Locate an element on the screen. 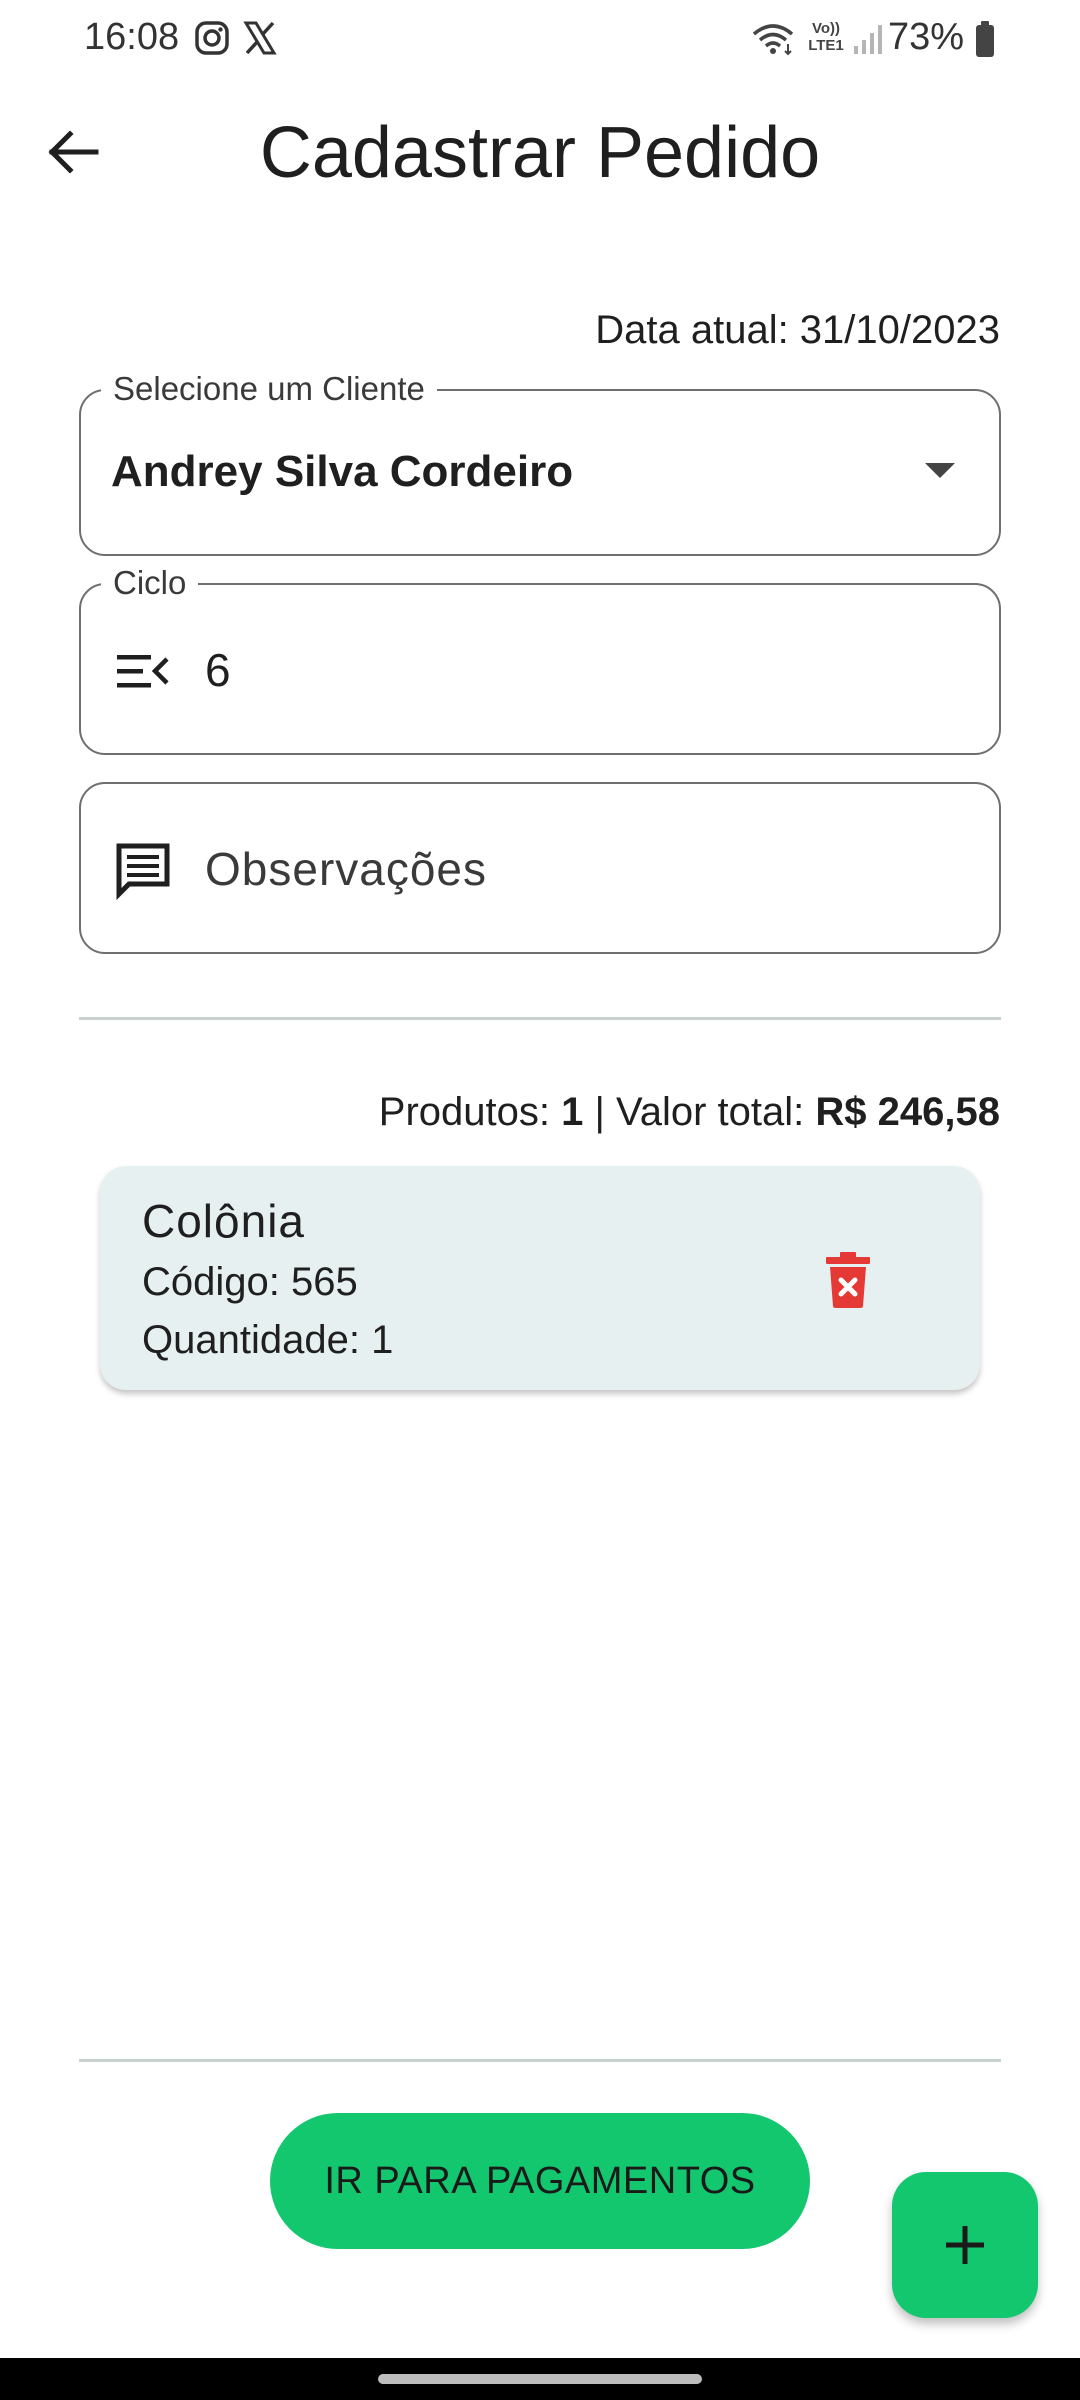  observations-placeholder: Observações is located at coordinates (346, 869).